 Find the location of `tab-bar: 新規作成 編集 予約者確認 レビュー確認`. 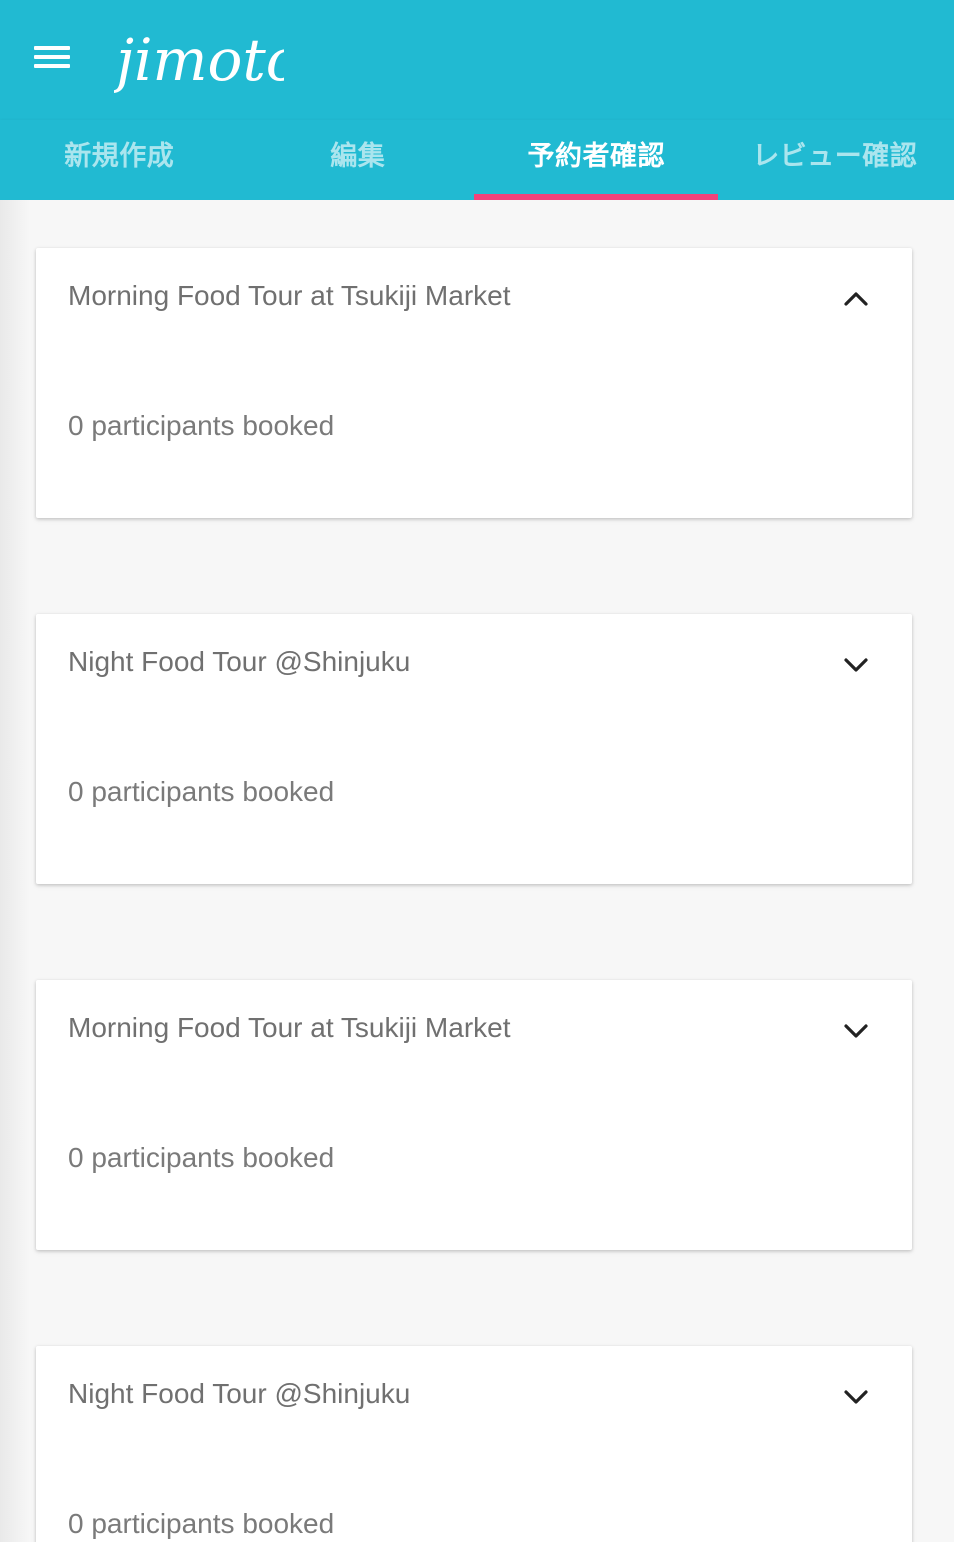

tab-bar: 新規作成 編集 予約者確認 レビュー確認 is located at coordinates (477, 160).